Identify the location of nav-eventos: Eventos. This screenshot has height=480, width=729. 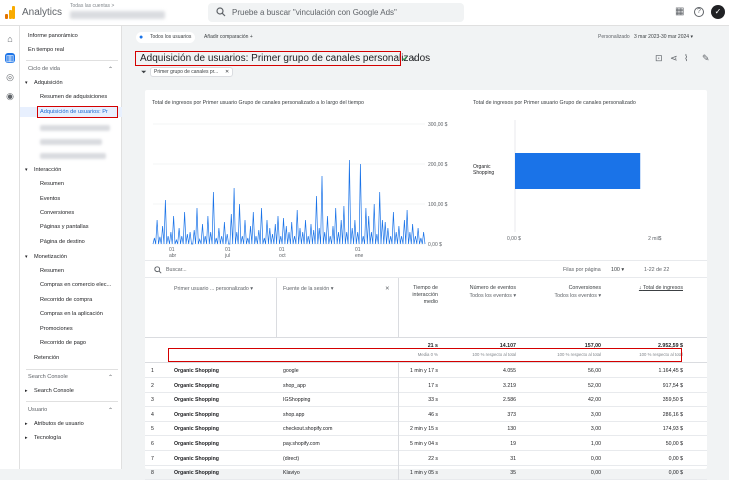
(71, 199).